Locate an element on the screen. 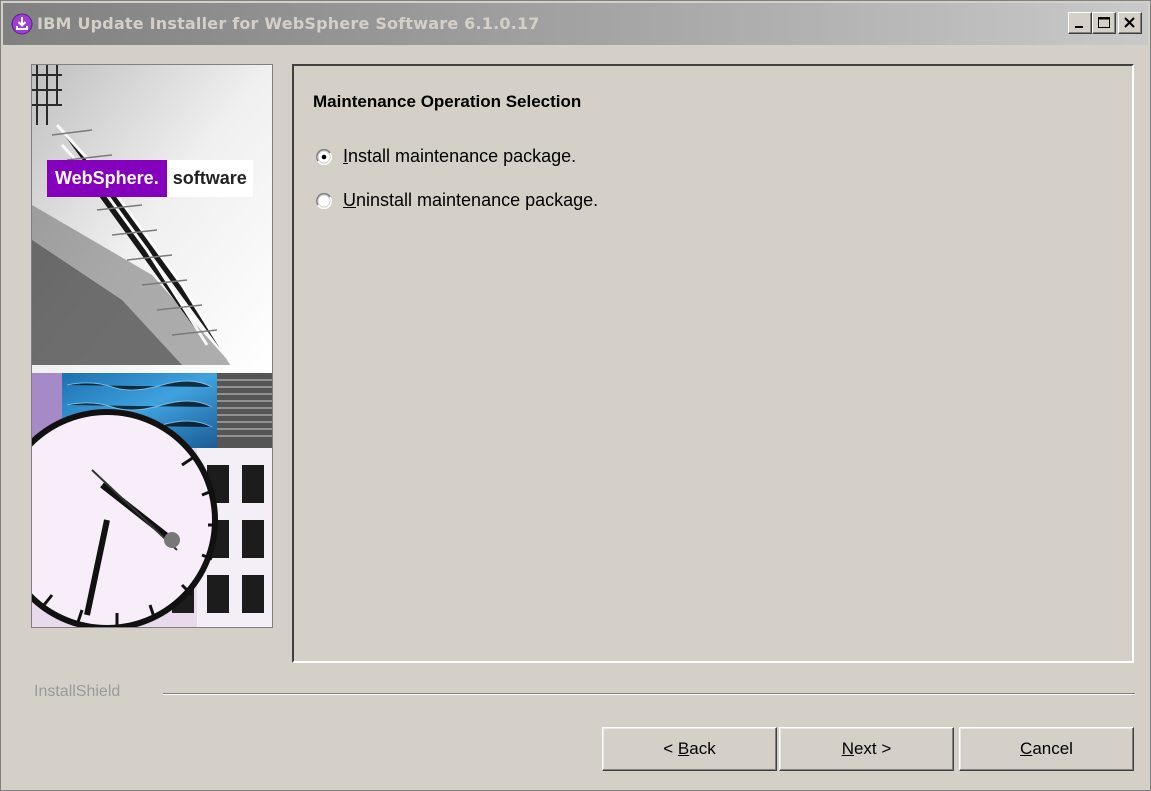  uninstall-option: Uninstall maintenance package. is located at coordinates (457, 200).